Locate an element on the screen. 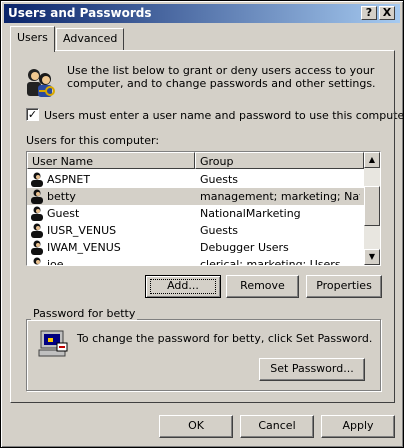 The height and width of the screenshot is (448, 404). title-bar: Users and Passwords ? X is located at coordinates (202, 13).